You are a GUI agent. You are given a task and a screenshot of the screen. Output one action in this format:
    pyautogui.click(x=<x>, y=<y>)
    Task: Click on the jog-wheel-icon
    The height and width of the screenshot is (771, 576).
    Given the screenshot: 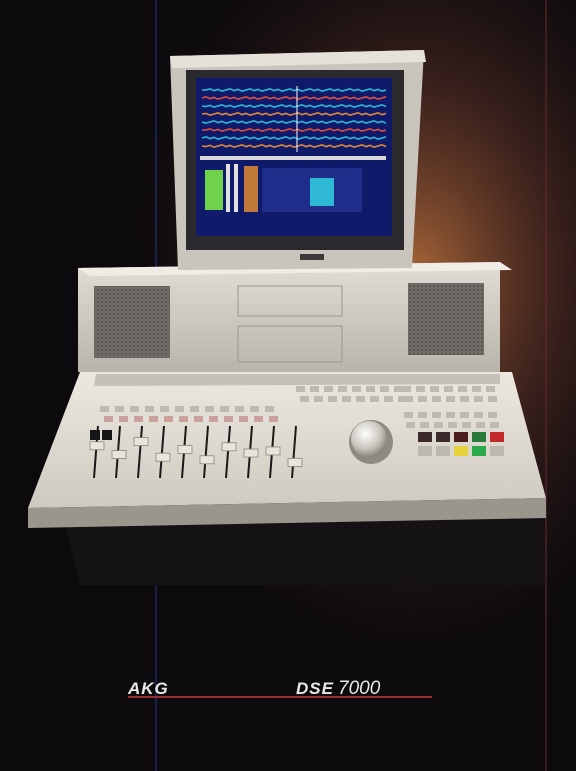 What is the action you would take?
    pyautogui.click(x=369, y=439)
    